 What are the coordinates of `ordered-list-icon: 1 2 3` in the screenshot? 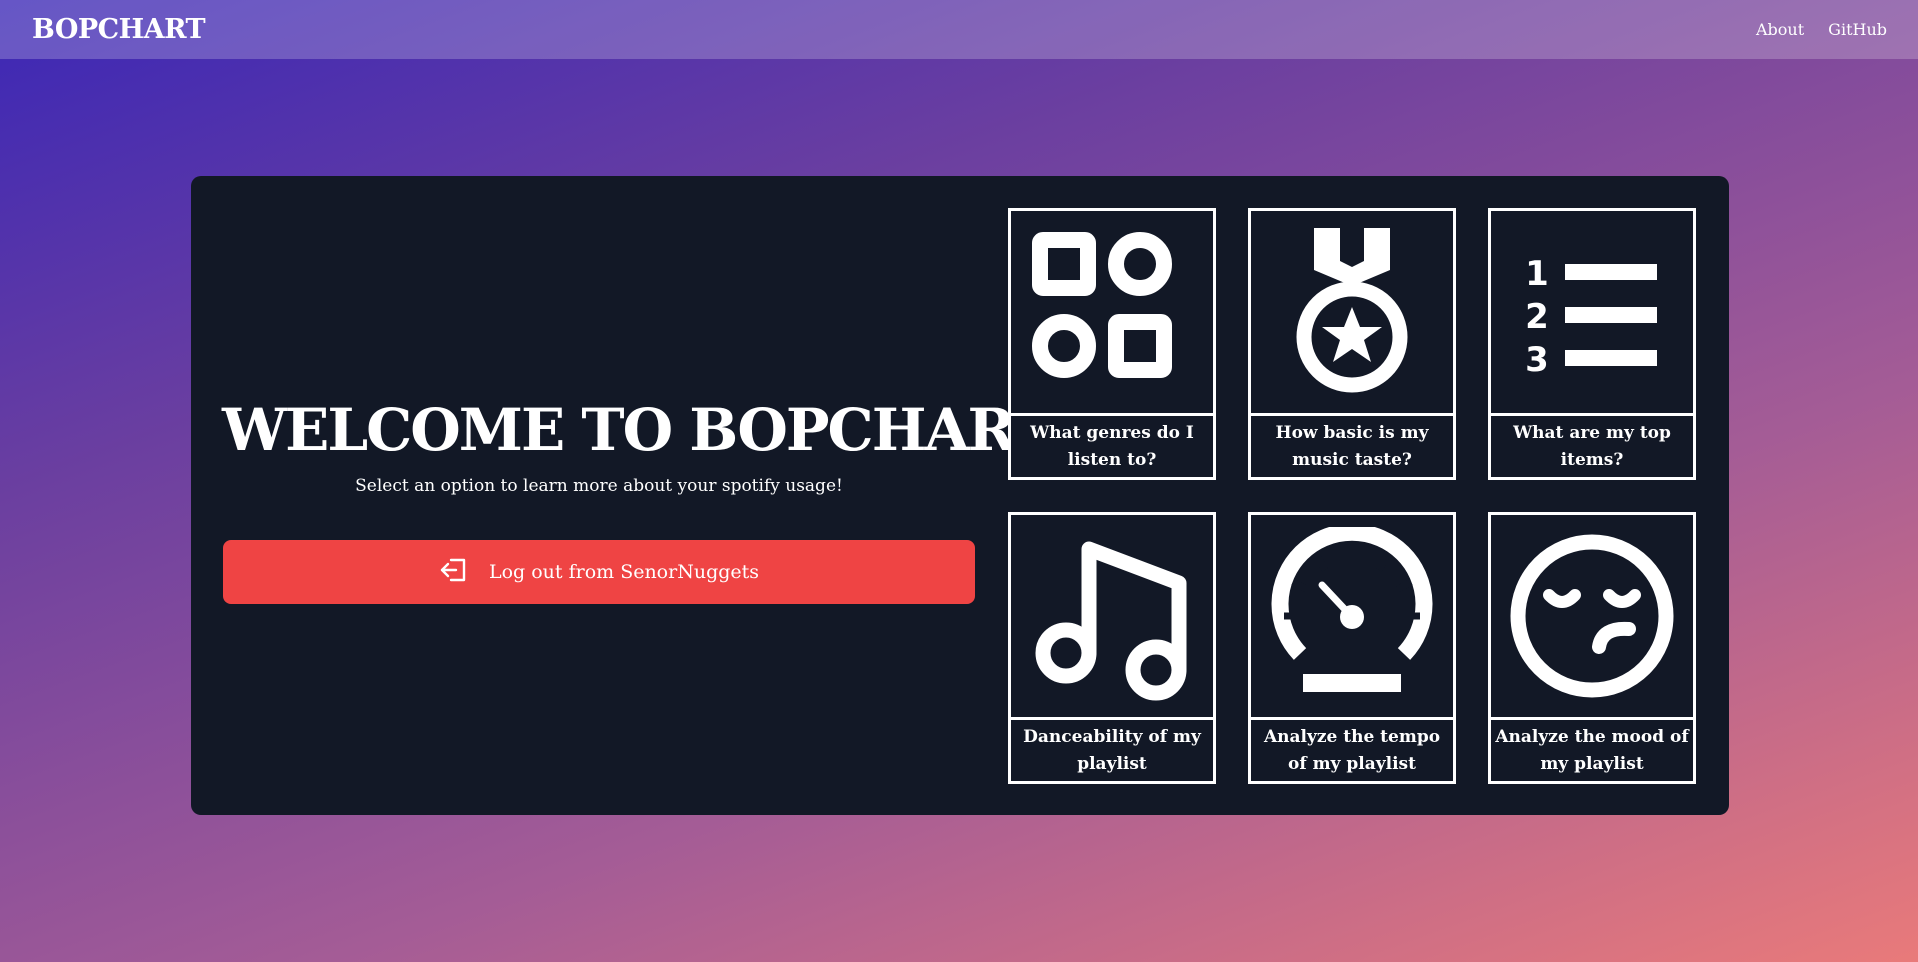 It's located at (1591, 317).